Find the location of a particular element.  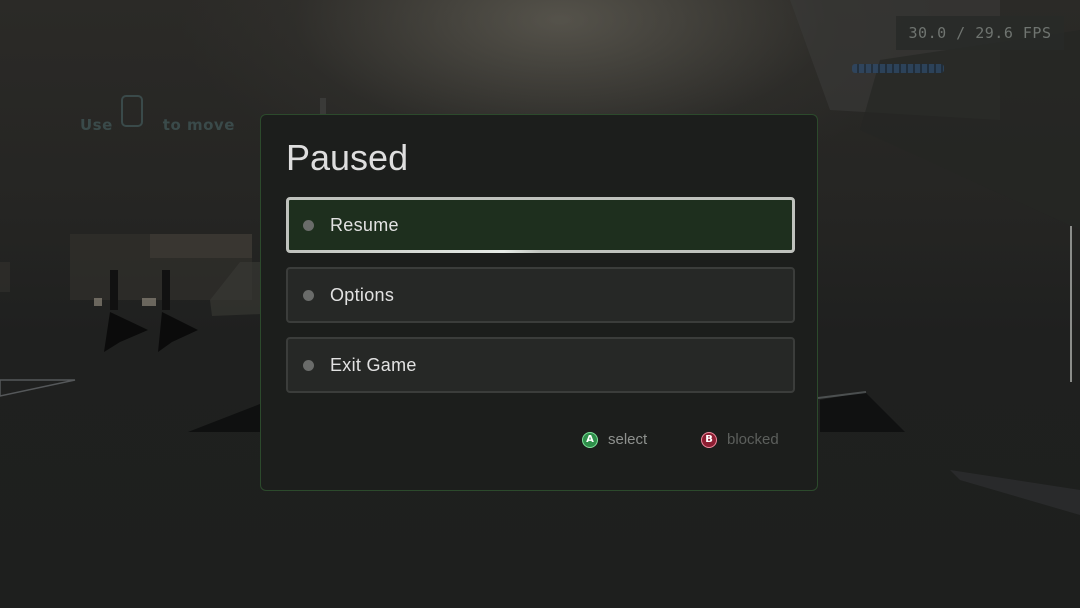

hold-progress-bar is located at coordinates (540, 251).